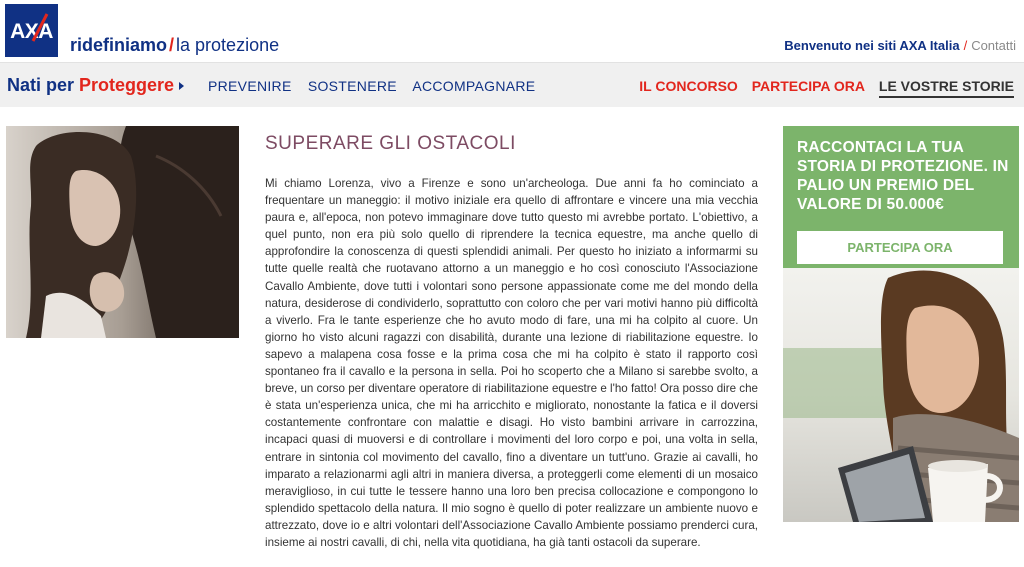  Describe the element at coordinates (473, 86) in the screenshot. I see `nav-link-accompagnare: ACCOMPAGNARE` at that location.